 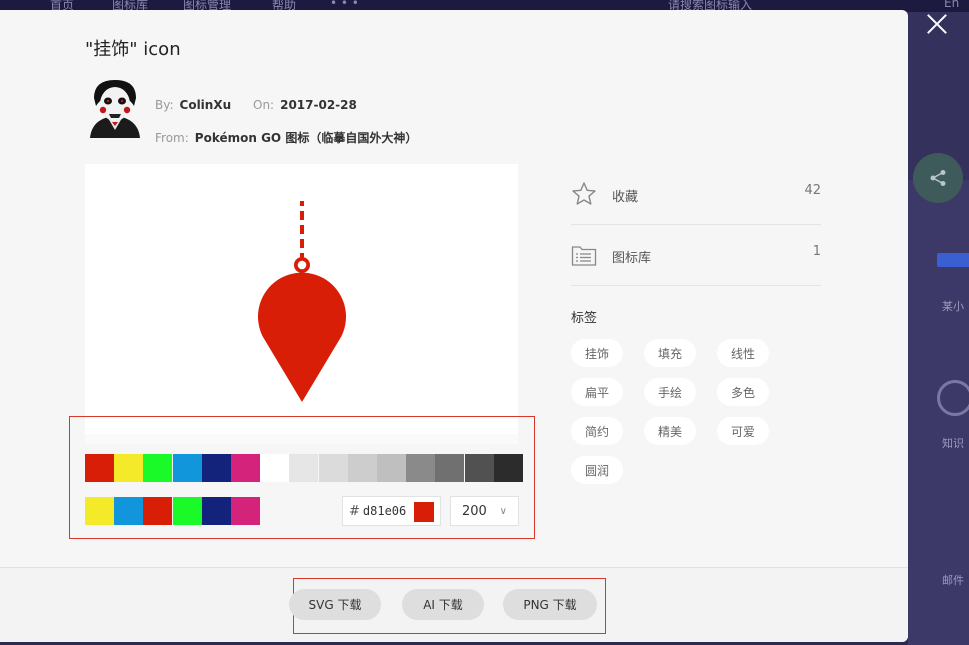 I want to click on hex-color-input: # d81e06, so click(x=391, y=511).